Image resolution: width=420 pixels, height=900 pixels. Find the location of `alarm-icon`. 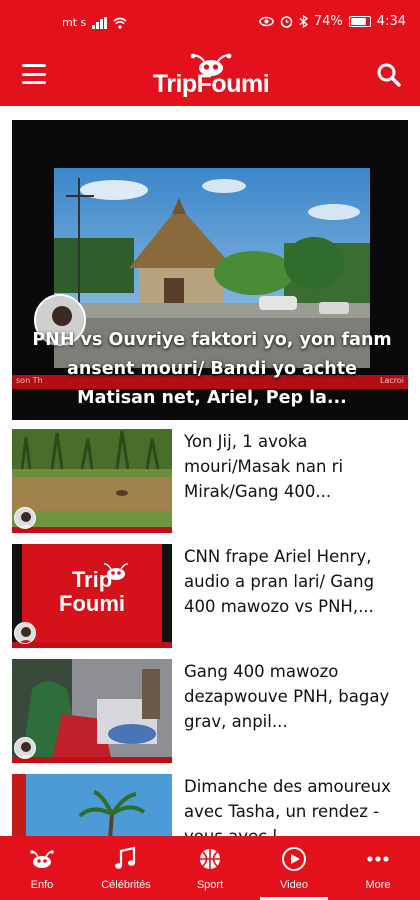

alarm-icon is located at coordinates (286, 22).